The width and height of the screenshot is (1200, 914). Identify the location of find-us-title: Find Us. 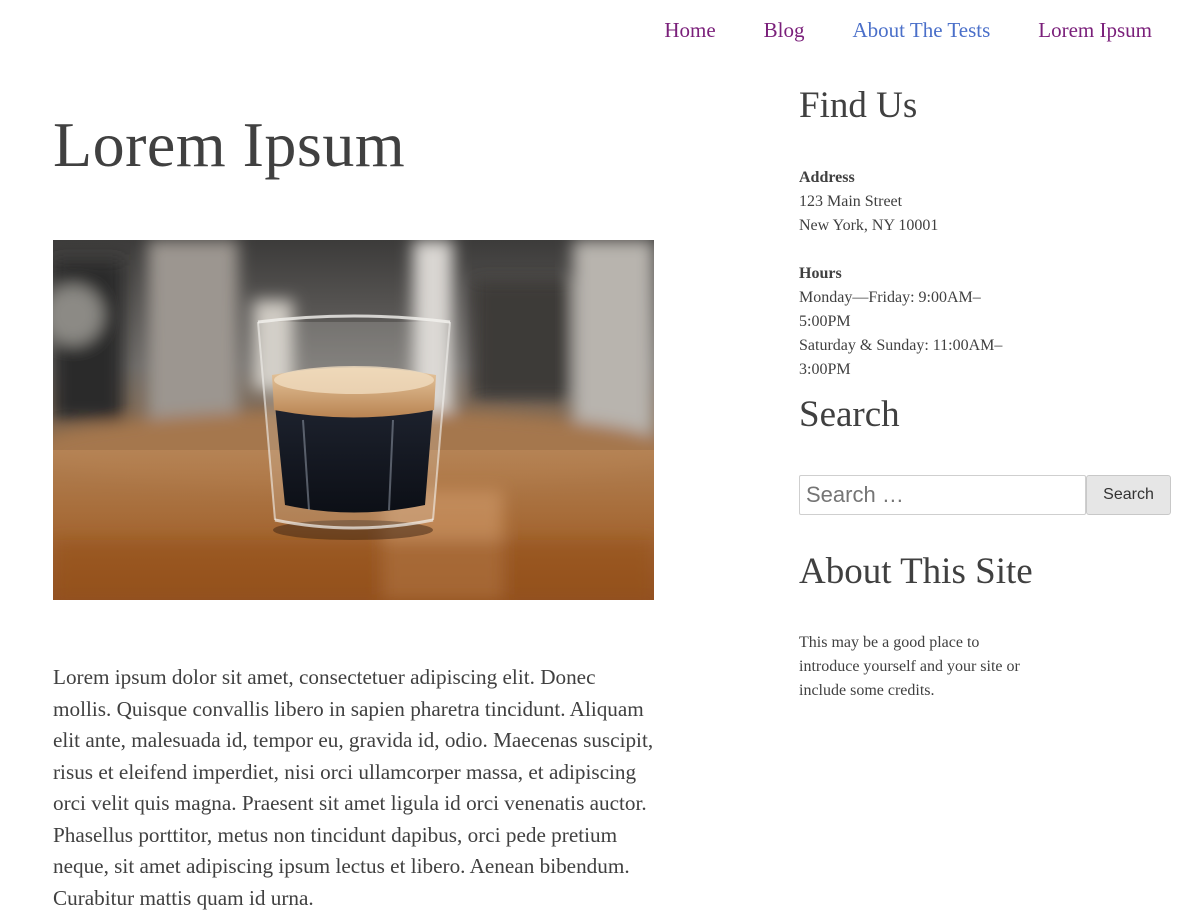
(858, 105).